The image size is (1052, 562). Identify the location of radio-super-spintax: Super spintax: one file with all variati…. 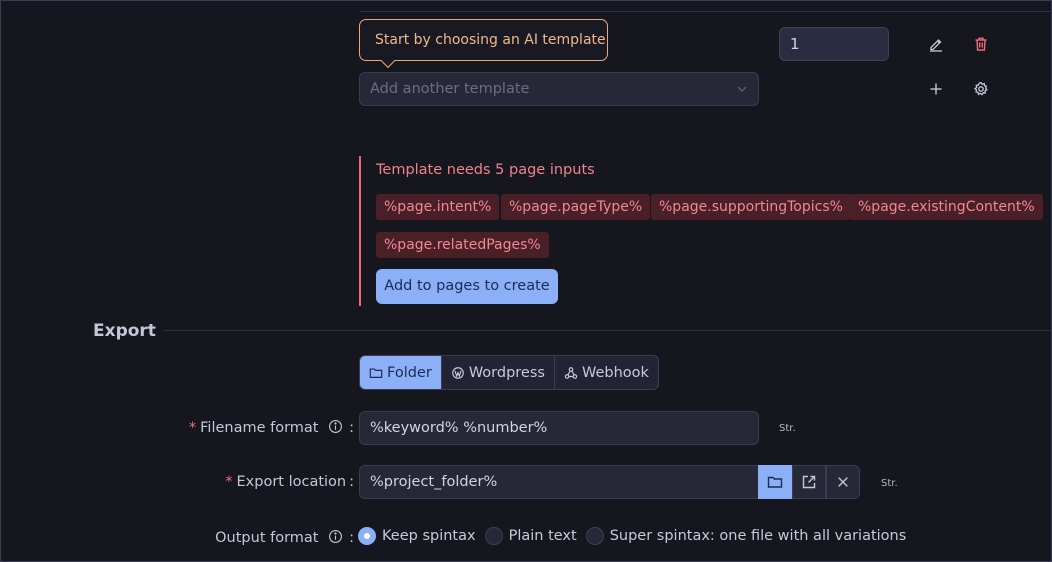
(746, 536).